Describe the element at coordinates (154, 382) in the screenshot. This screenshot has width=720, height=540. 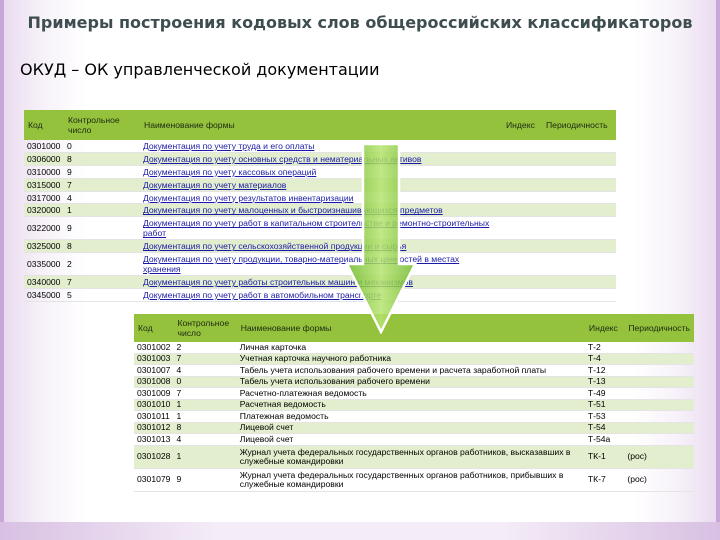
I see `cell-code: 0301008` at that location.